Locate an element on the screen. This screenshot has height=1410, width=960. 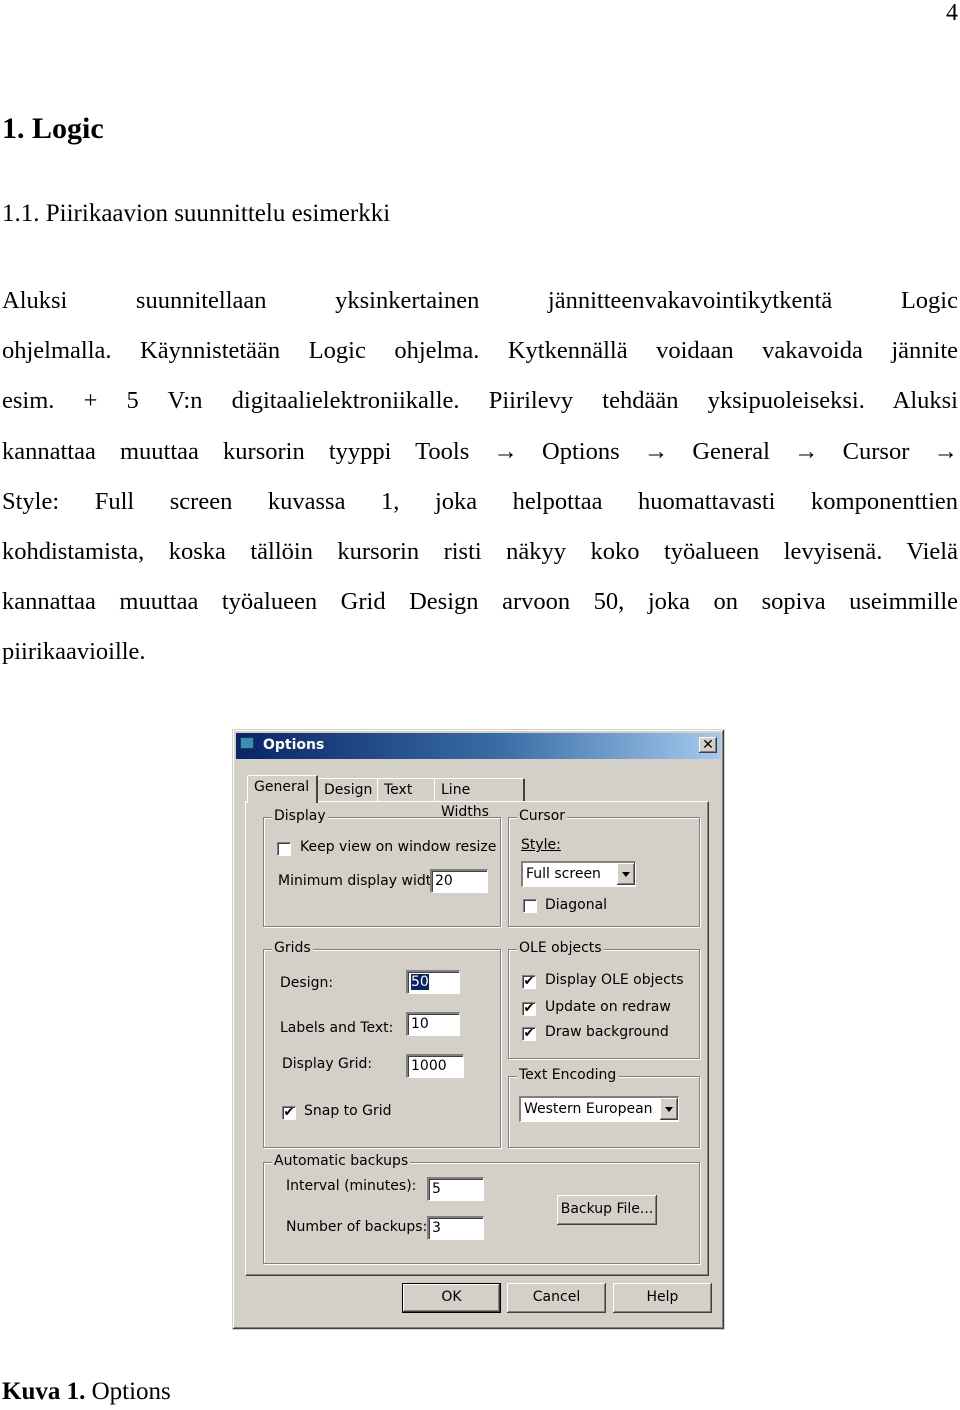
figure-caption: Kuva 1. Options is located at coordinates (86, 1392).